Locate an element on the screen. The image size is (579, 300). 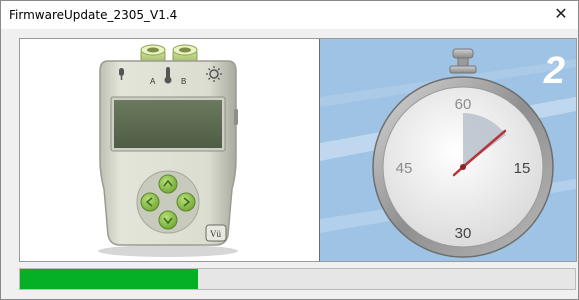
side-button is located at coordinates (236, 117).